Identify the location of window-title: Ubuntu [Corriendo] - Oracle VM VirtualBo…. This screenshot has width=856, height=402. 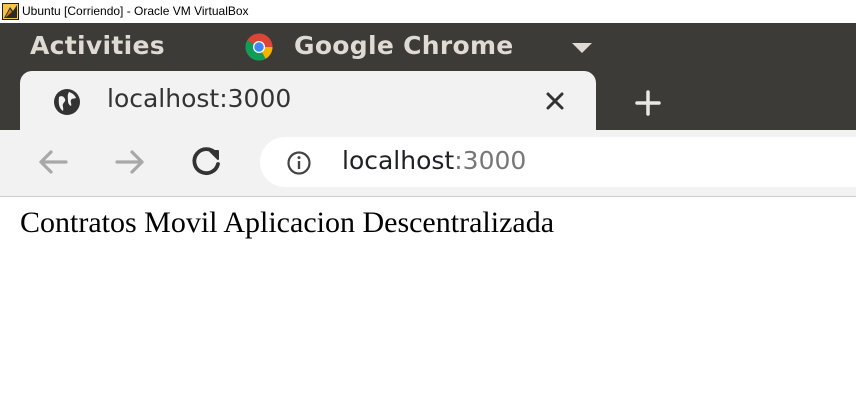
(135, 11).